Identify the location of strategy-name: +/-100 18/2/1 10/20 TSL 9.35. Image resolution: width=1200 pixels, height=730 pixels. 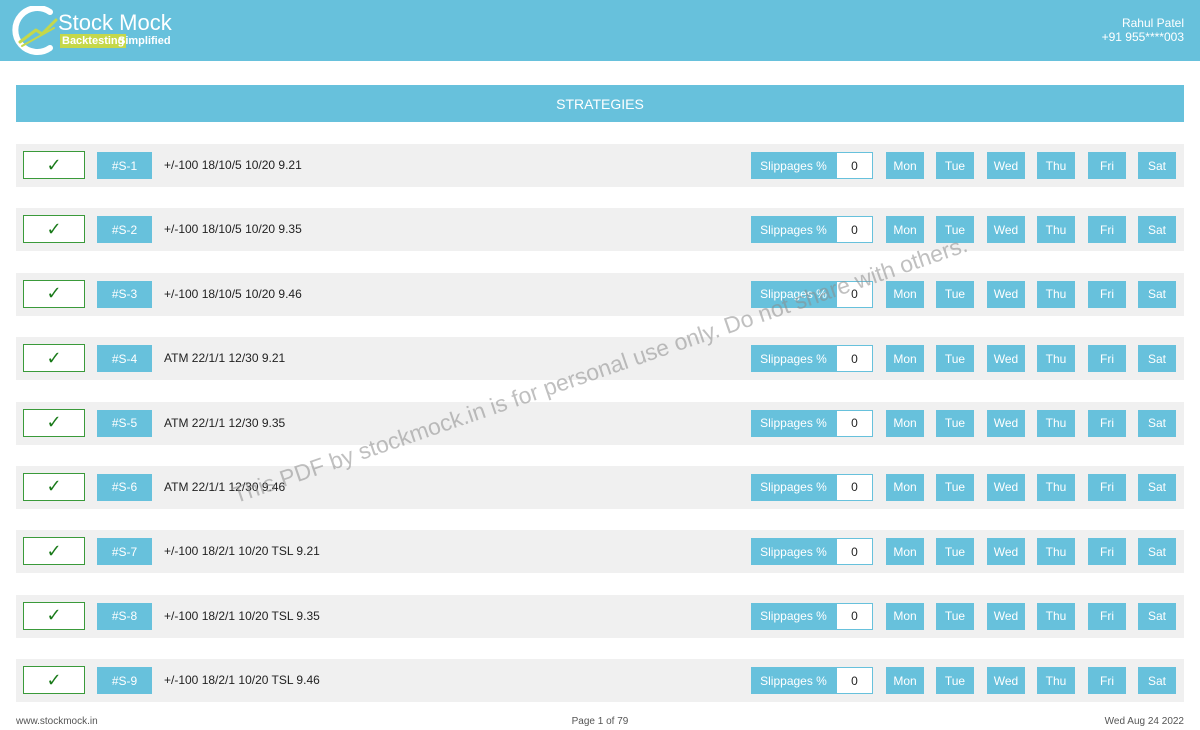
(242, 615).